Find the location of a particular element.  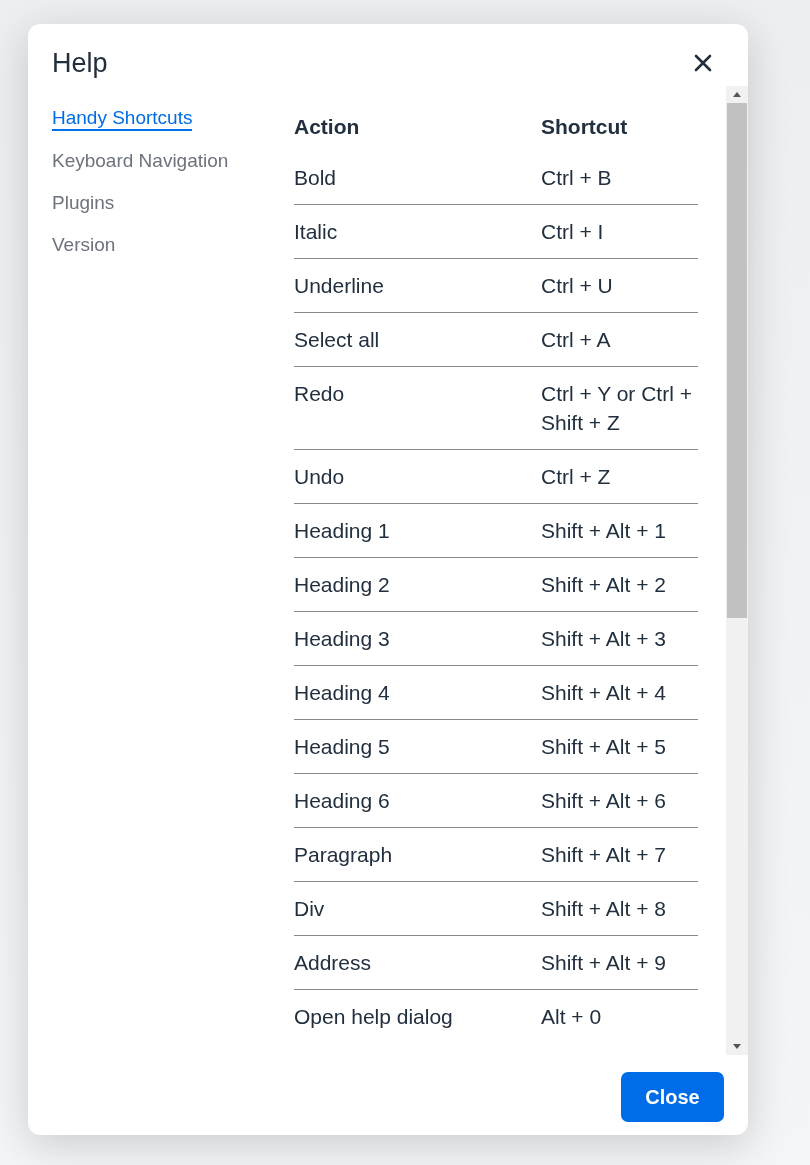

table-cell-text: Shift + Alt + 6 is located at coordinates (604, 801).